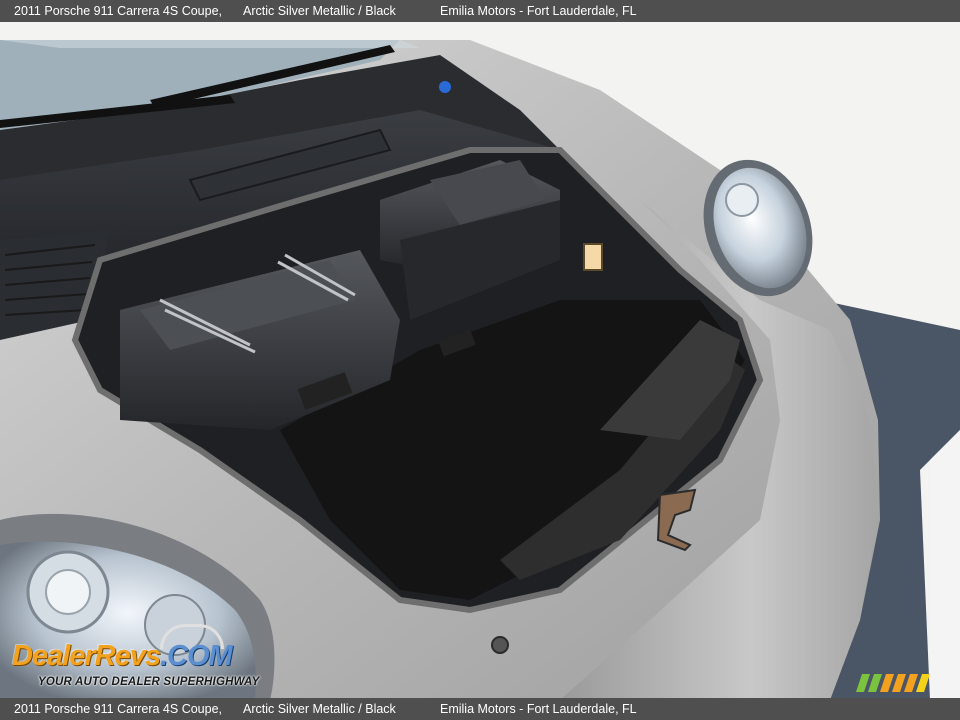 The image size is (960, 720). What do you see at coordinates (319, 709) in the screenshot?
I see `caption-color-bottom: Arctic Silver Metallic / Black` at bounding box center [319, 709].